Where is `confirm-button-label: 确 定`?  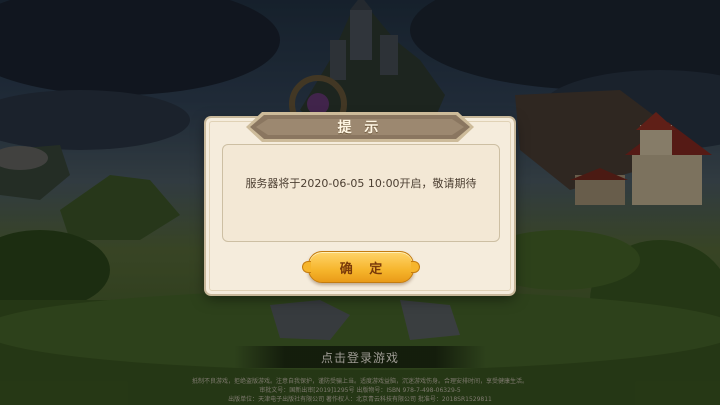 confirm-button-label: 确 定 is located at coordinates (364, 269).